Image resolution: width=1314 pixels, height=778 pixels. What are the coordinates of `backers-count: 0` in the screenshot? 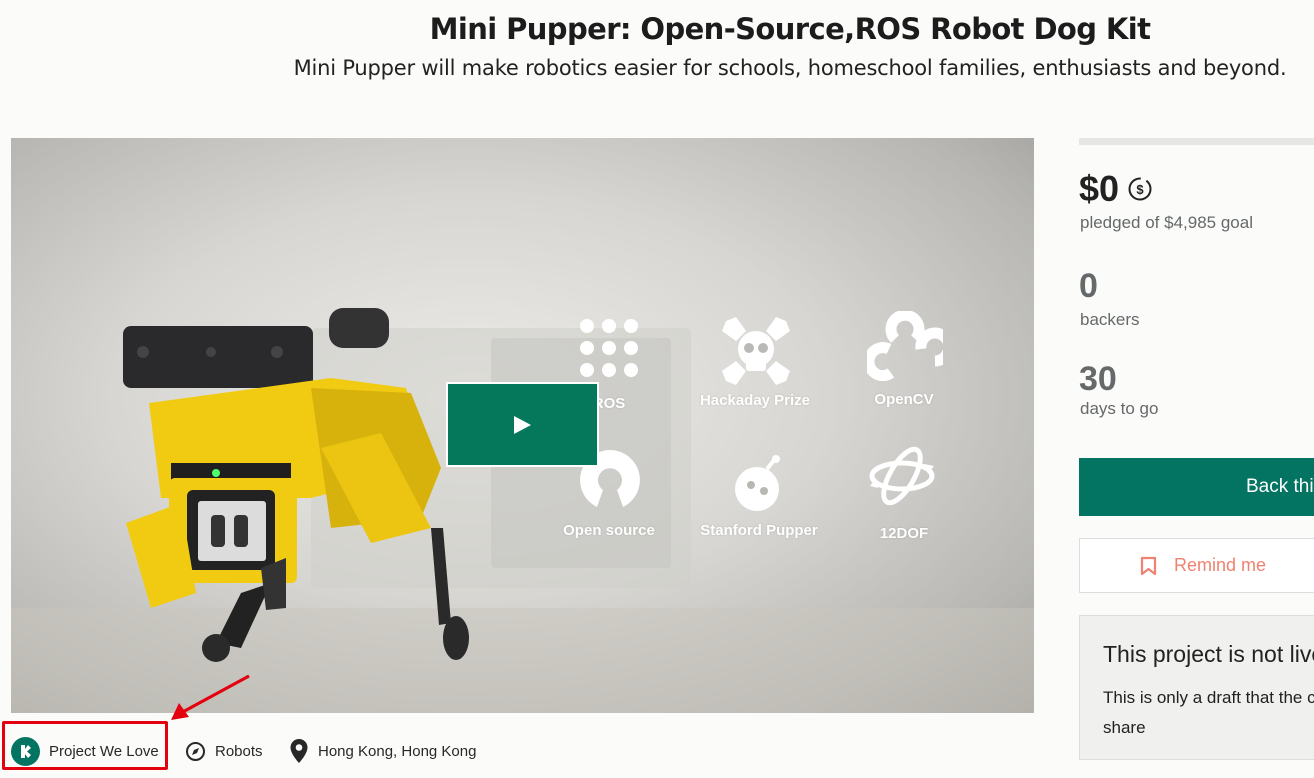 It's located at (1088, 286).